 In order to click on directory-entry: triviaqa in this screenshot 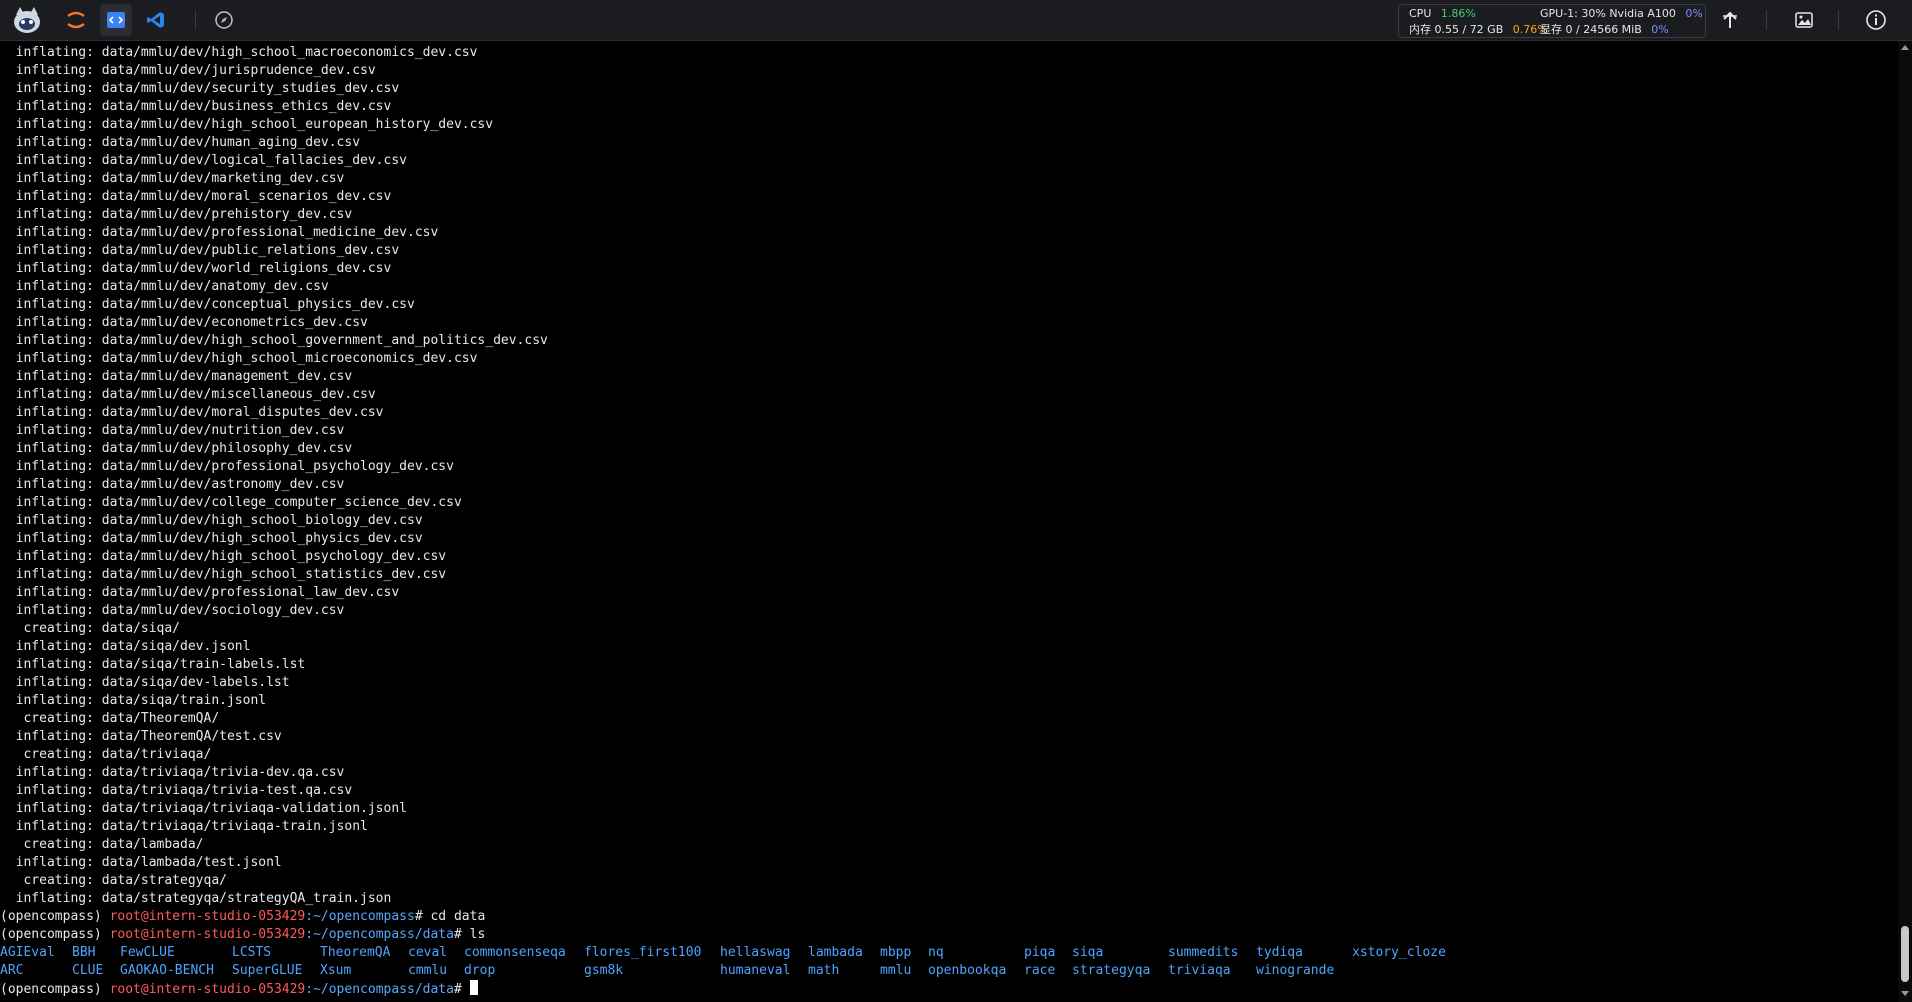, I will do `click(1199, 970)`.